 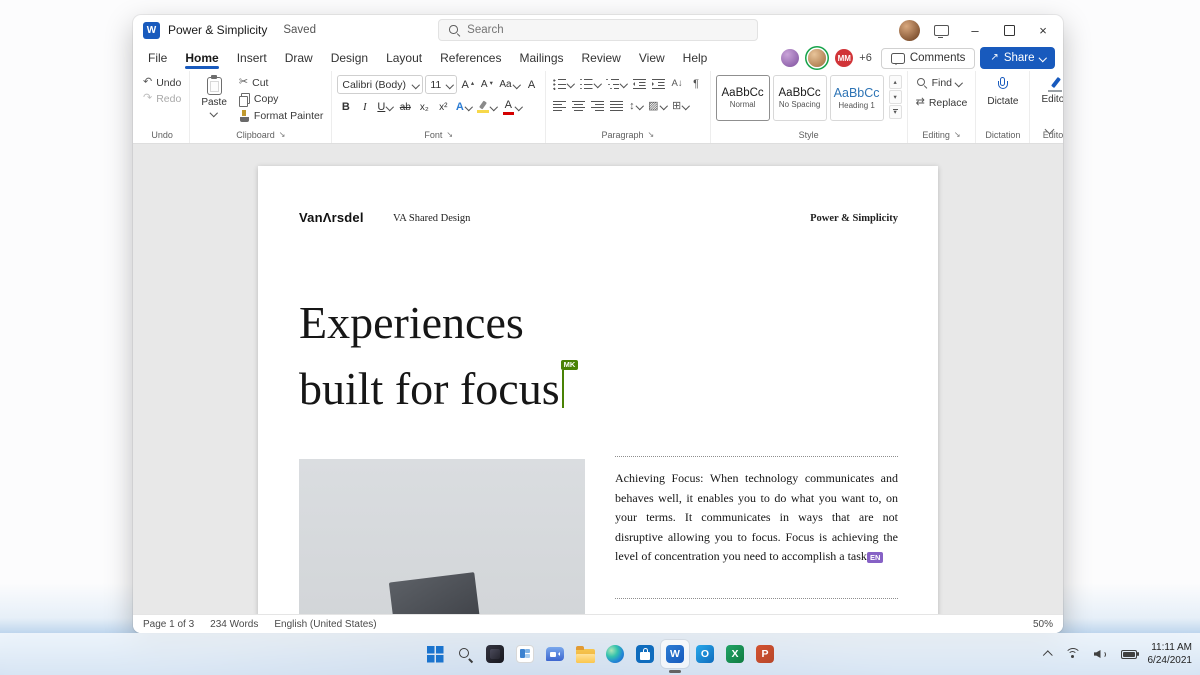 What do you see at coordinates (675, 654) in the screenshot?
I see `taskbar-word-button: W` at bounding box center [675, 654].